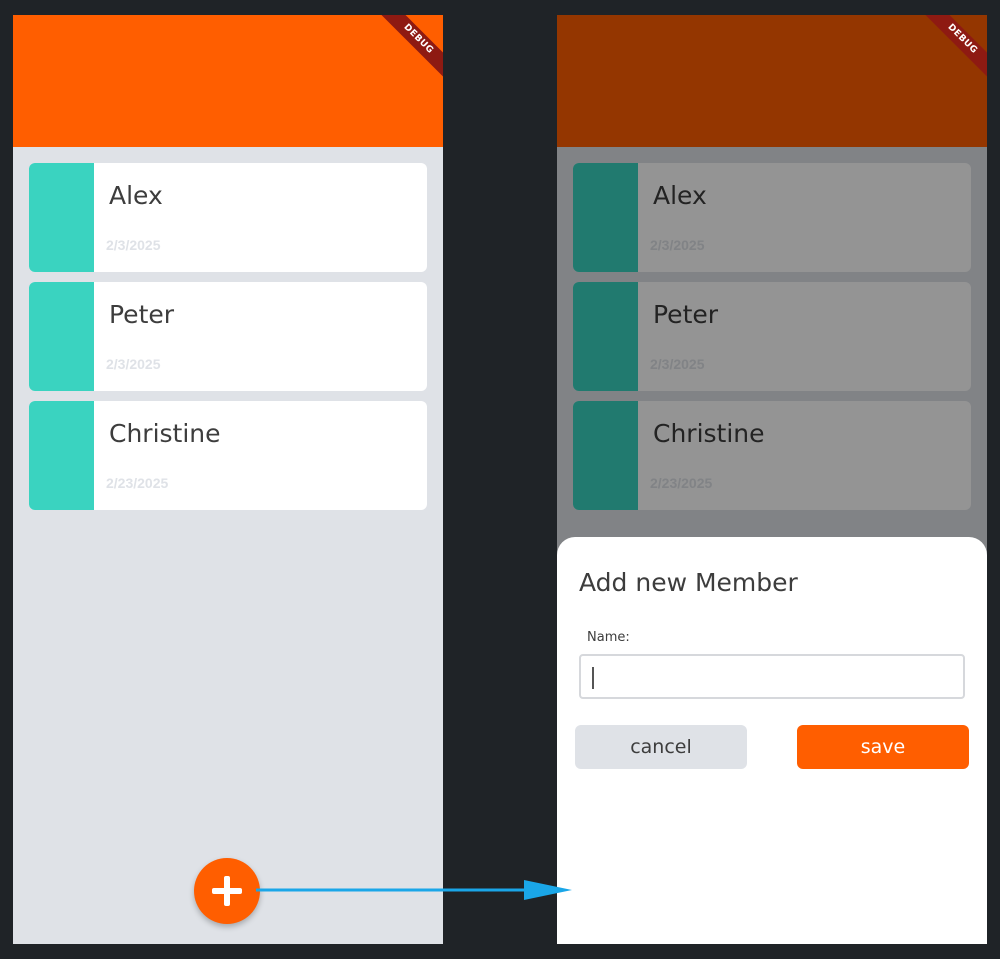 The width and height of the screenshot is (1000, 959). What do you see at coordinates (608, 637) in the screenshot?
I see `name-field-label: Name:` at bounding box center [608, 637].